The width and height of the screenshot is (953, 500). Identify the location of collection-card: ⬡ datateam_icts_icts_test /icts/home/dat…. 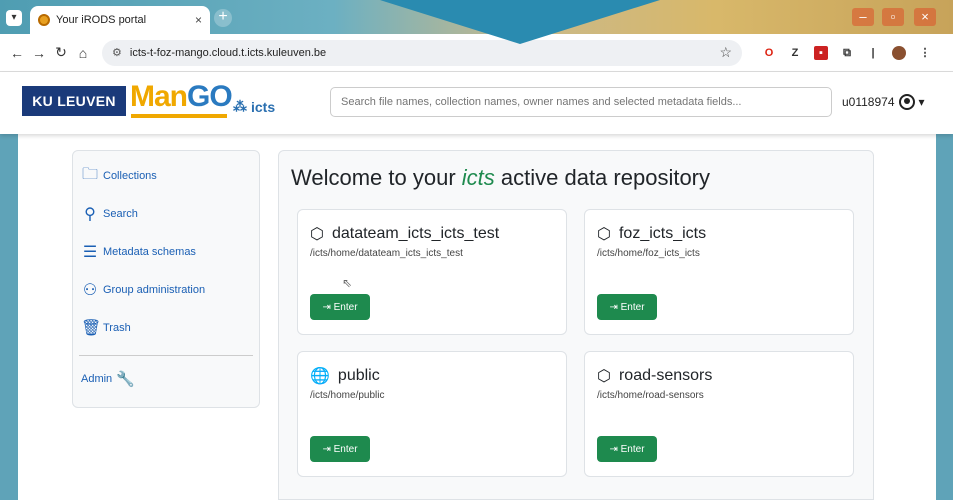
(432, 272).